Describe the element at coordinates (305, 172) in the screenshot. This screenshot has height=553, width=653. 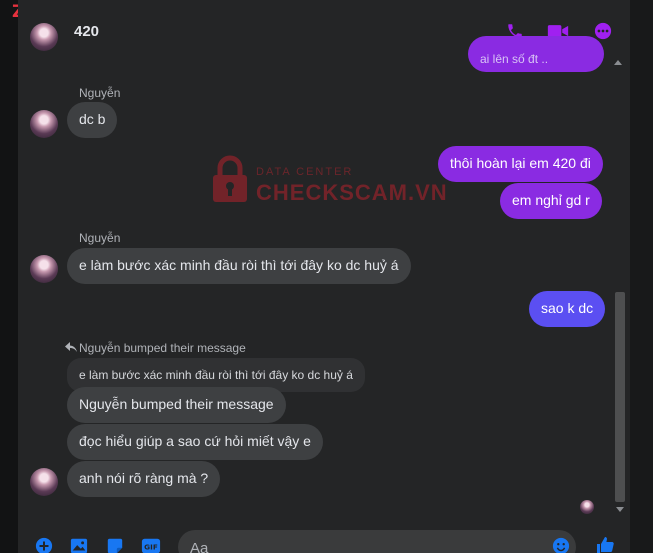
I see `watermark-line1: DATA CENTER` at that location.